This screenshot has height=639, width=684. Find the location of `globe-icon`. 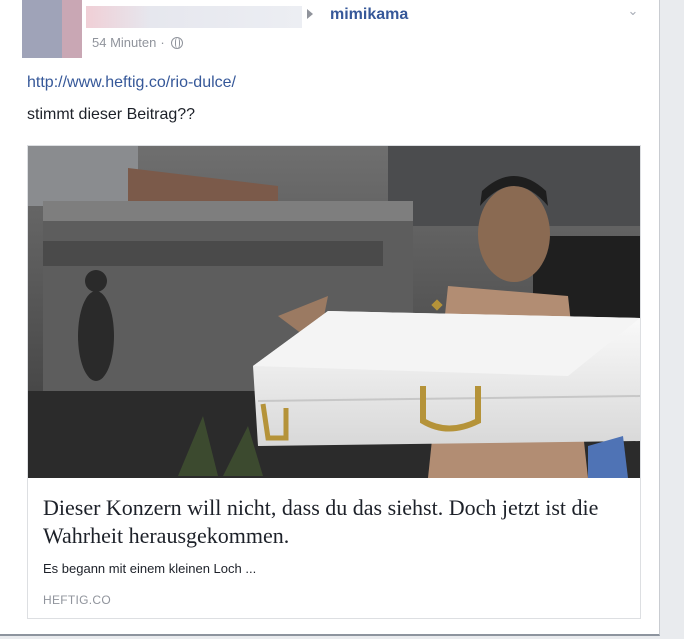

globe-icon is located at coordinates (176, 42).